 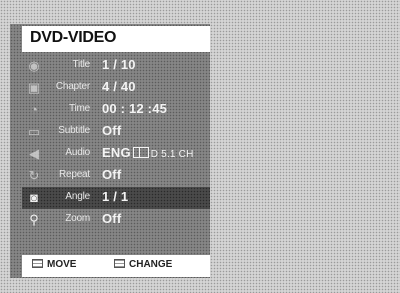 What do you see at coordinates (77, 152) in the screenshot?
I see `menu-row-label: Audio` at bounding box center [77, 152].